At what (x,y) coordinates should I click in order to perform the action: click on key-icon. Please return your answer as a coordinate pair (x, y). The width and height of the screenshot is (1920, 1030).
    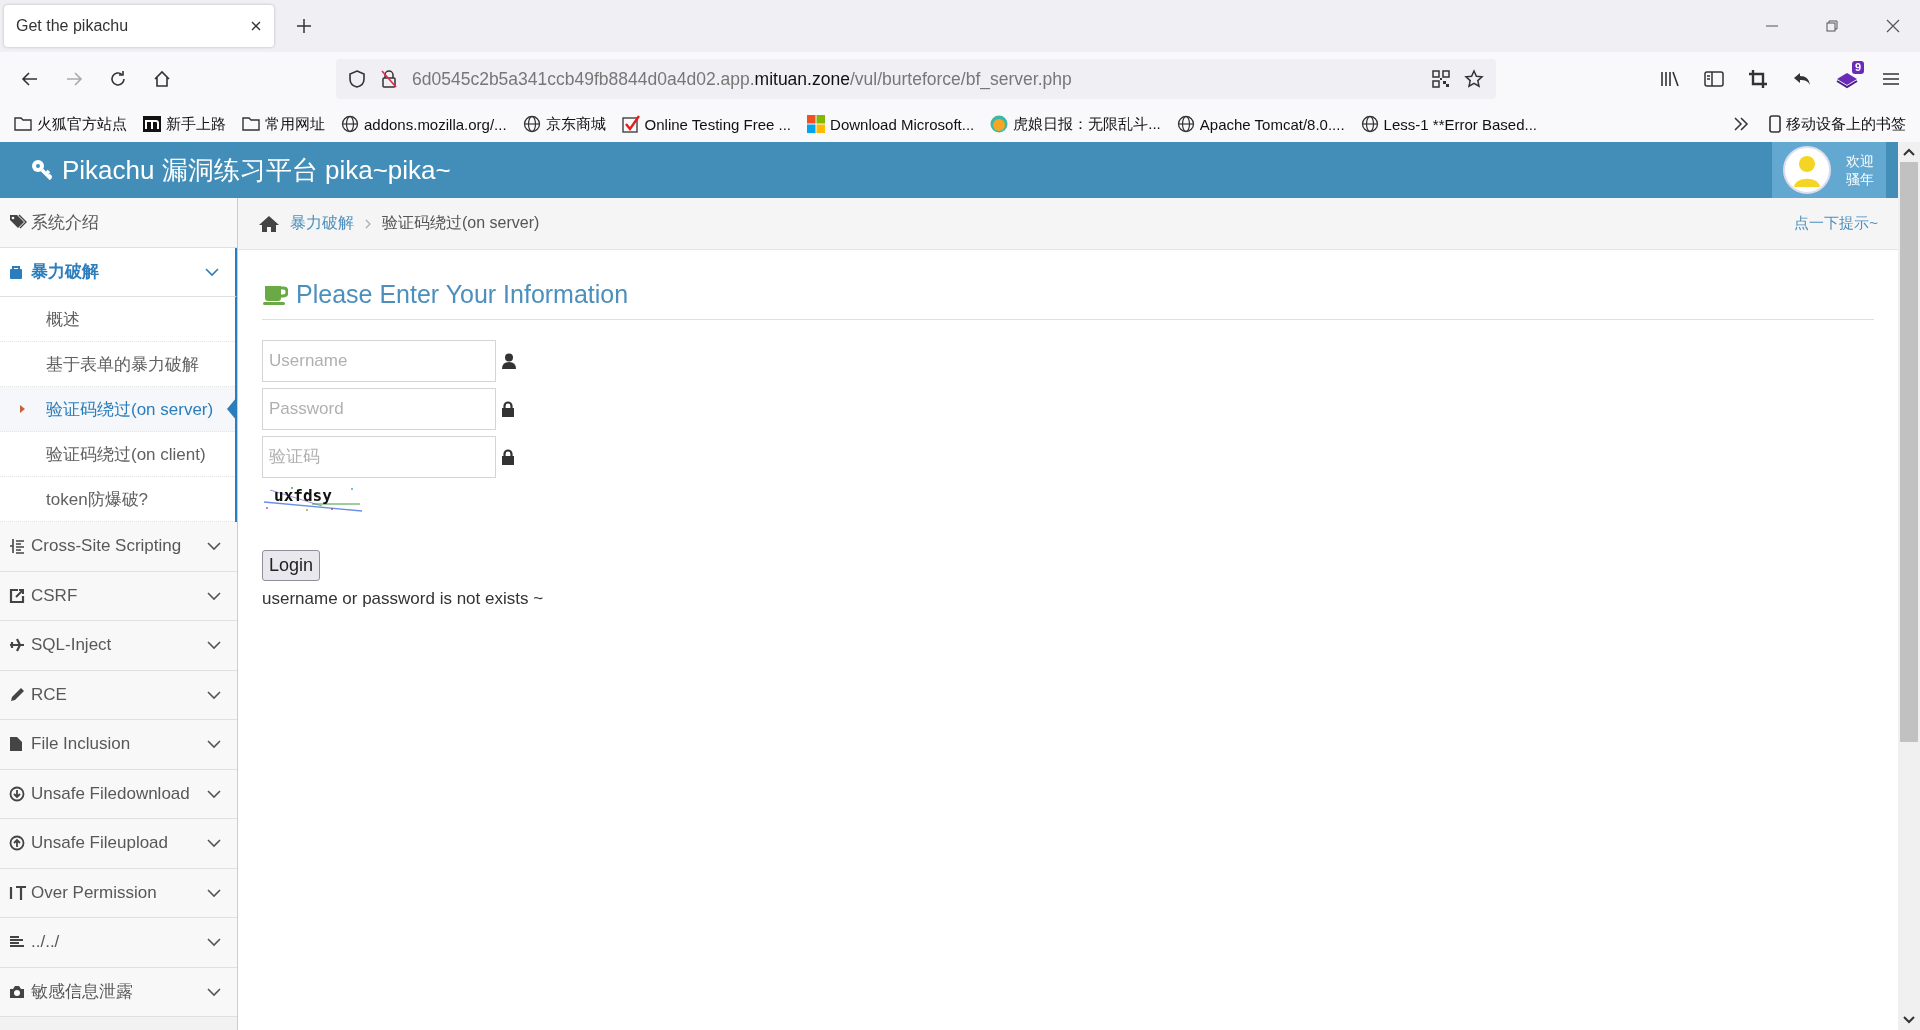
    Looking at the image, I should click on (42, 170).